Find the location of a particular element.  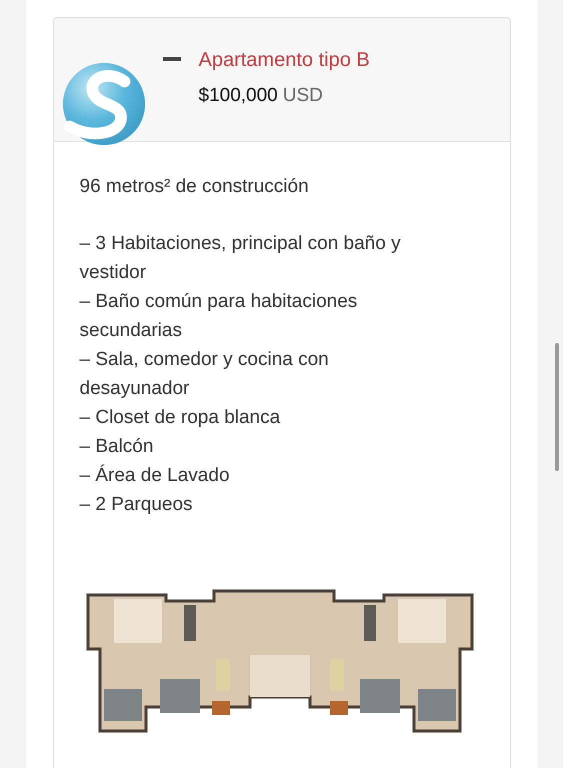

feature-item: – Sala, comedor y cocina con desayunador is located at coordinates (205, 374).